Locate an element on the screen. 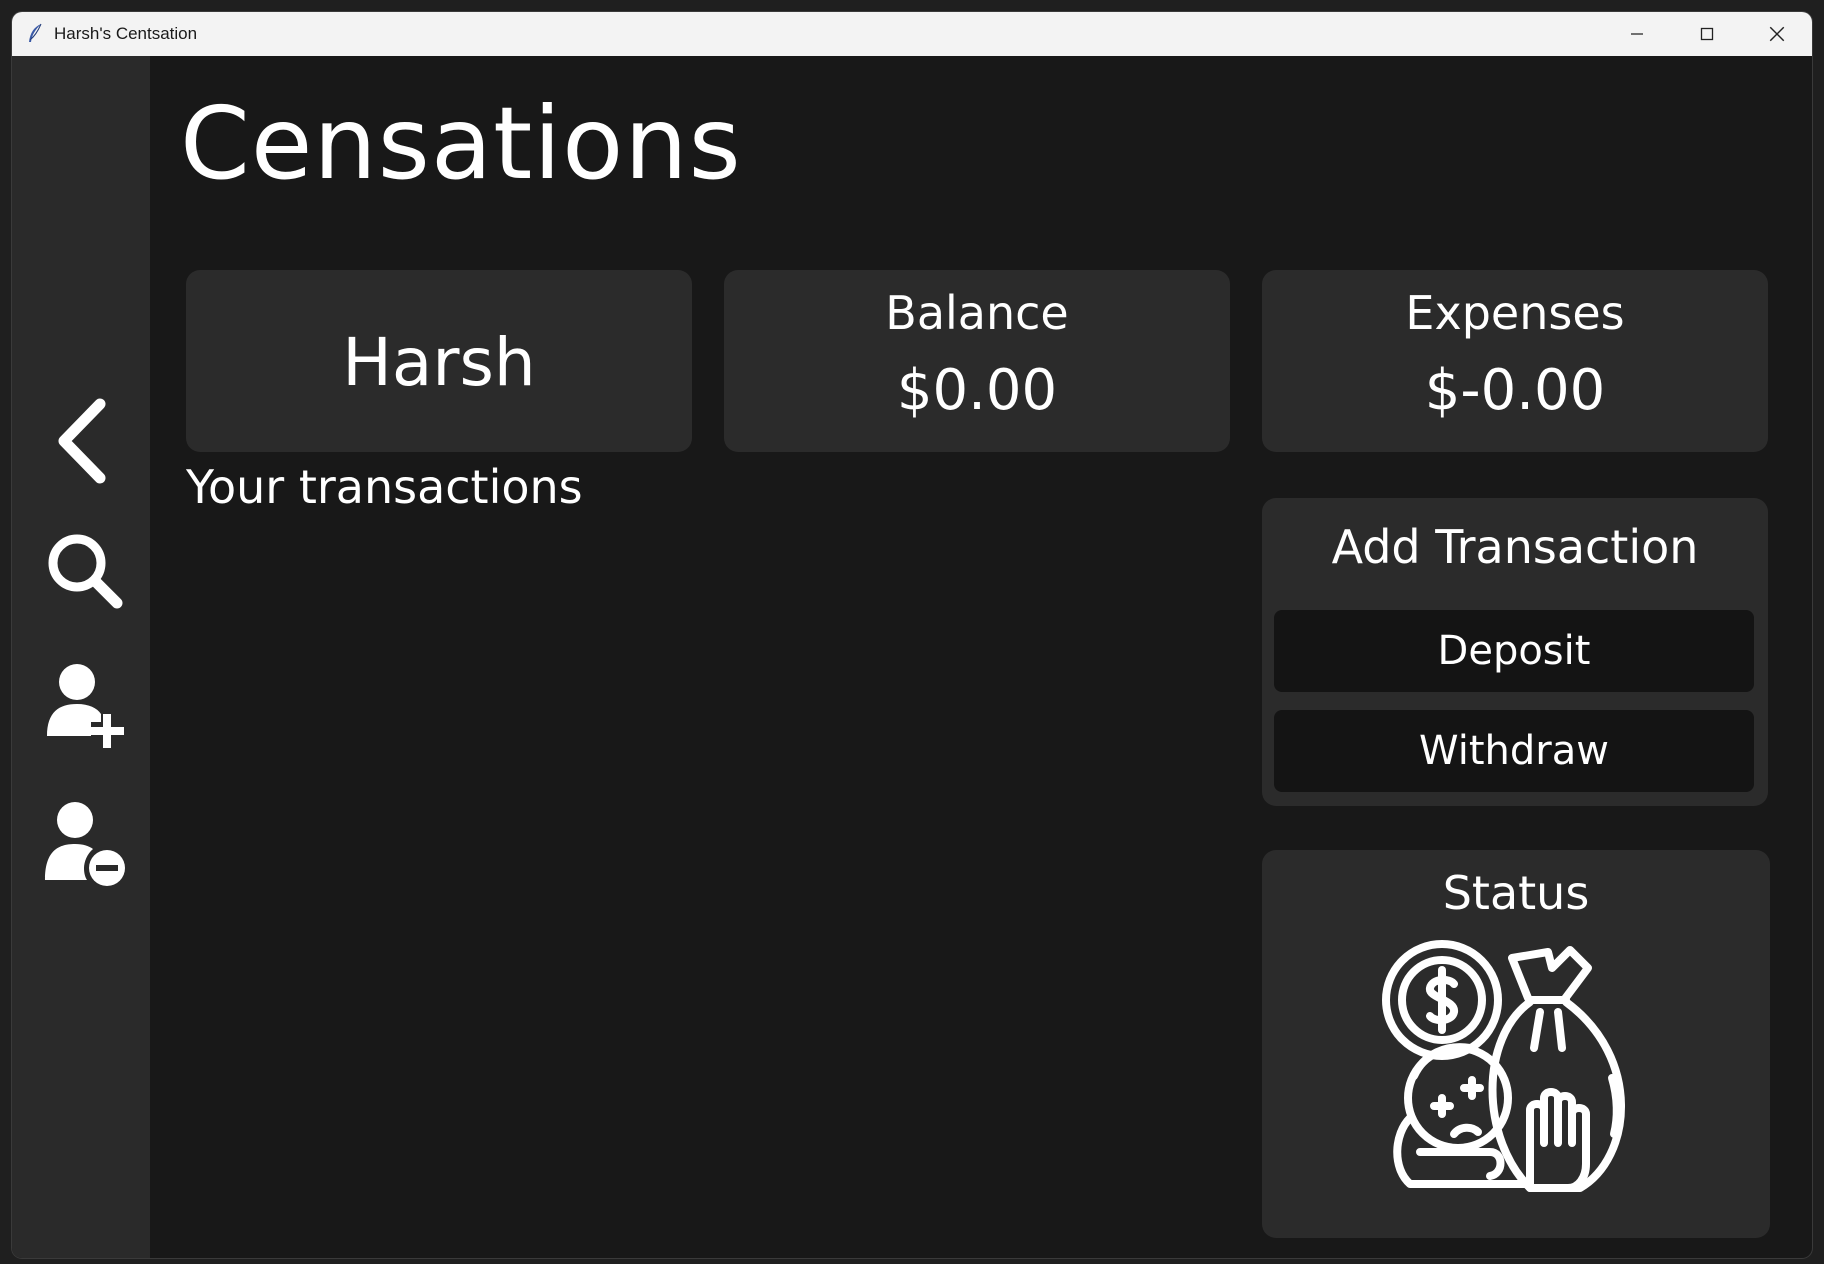 This screenshot has width=1824, height=1264. search-icon is located at coordinates (85, 571).